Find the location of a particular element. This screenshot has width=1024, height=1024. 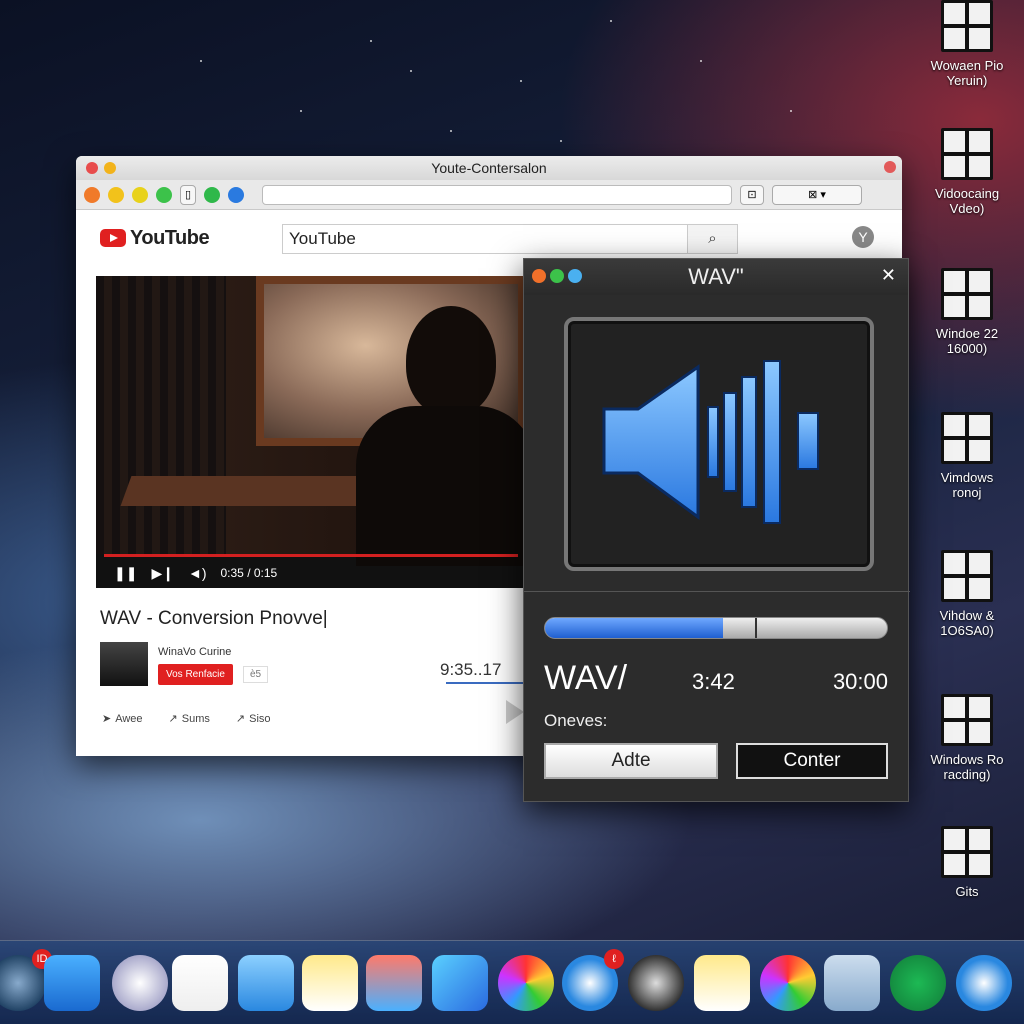

thumb-icon: ➤ is located at coordinates (107, 719).